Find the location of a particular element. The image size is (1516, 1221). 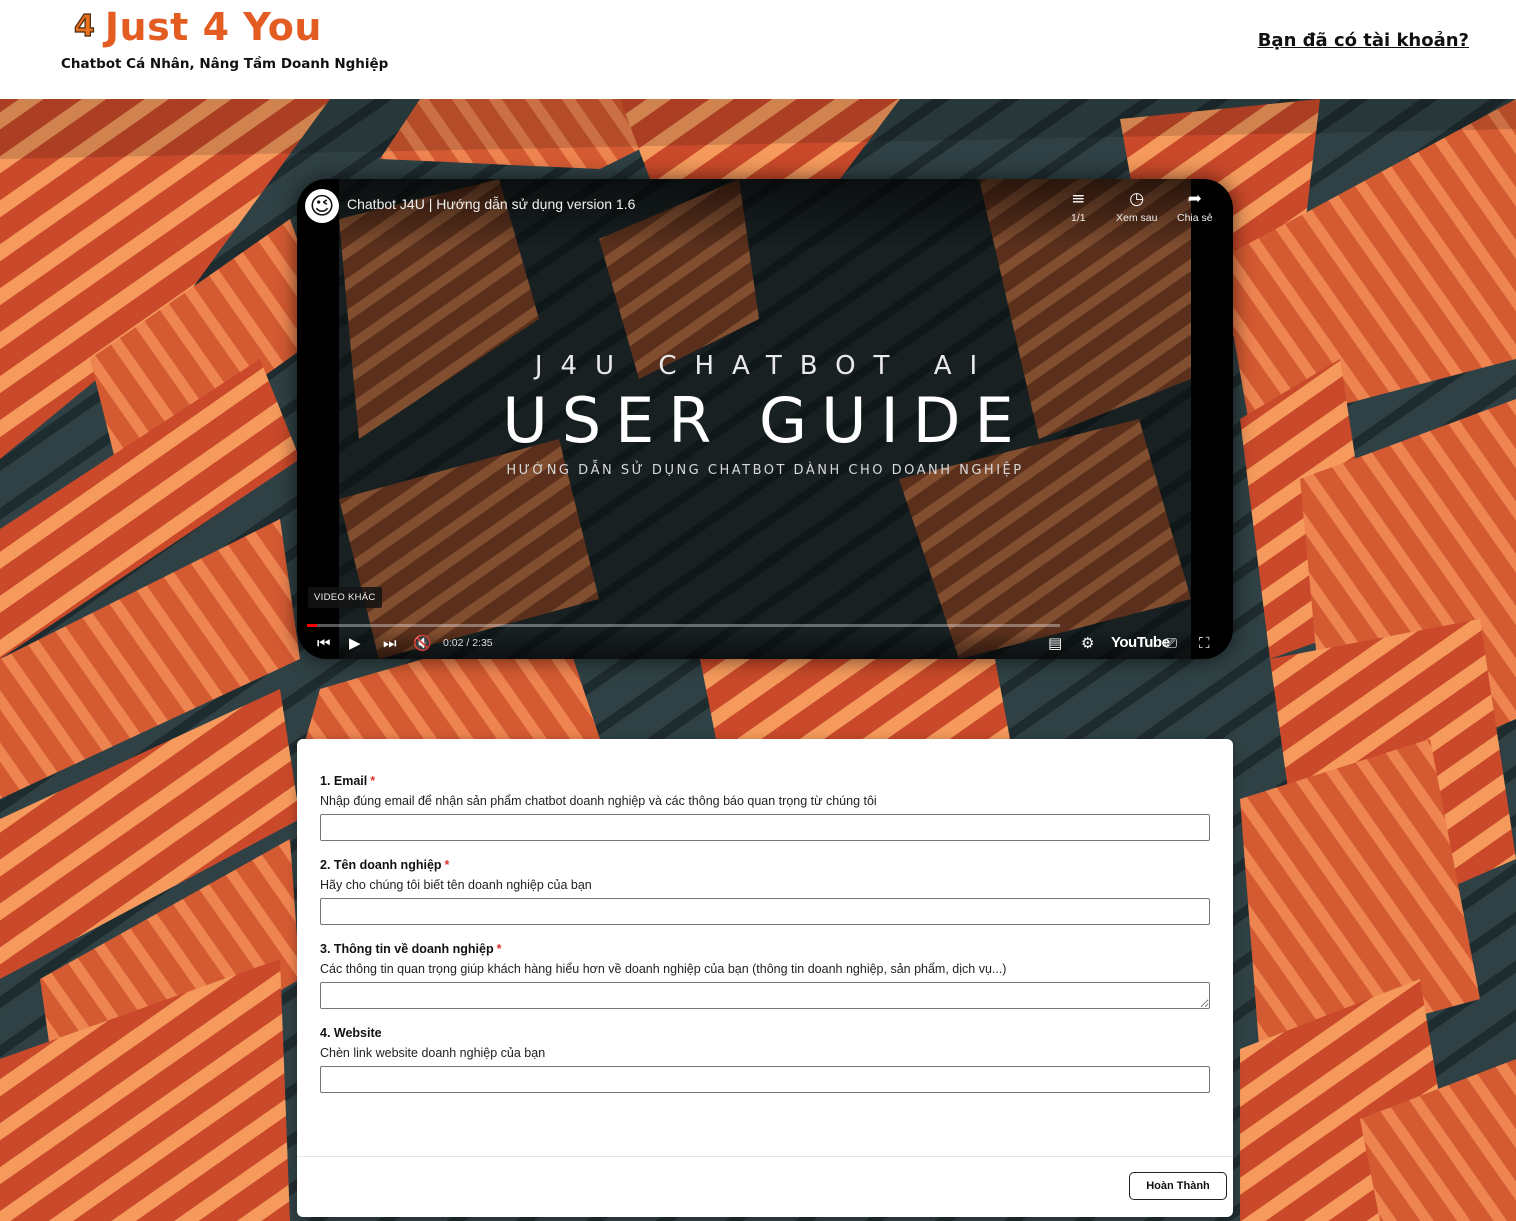

business-info-label-text: 3. Thông tin về doanh nghiệp is located at coordinates (407, 949).